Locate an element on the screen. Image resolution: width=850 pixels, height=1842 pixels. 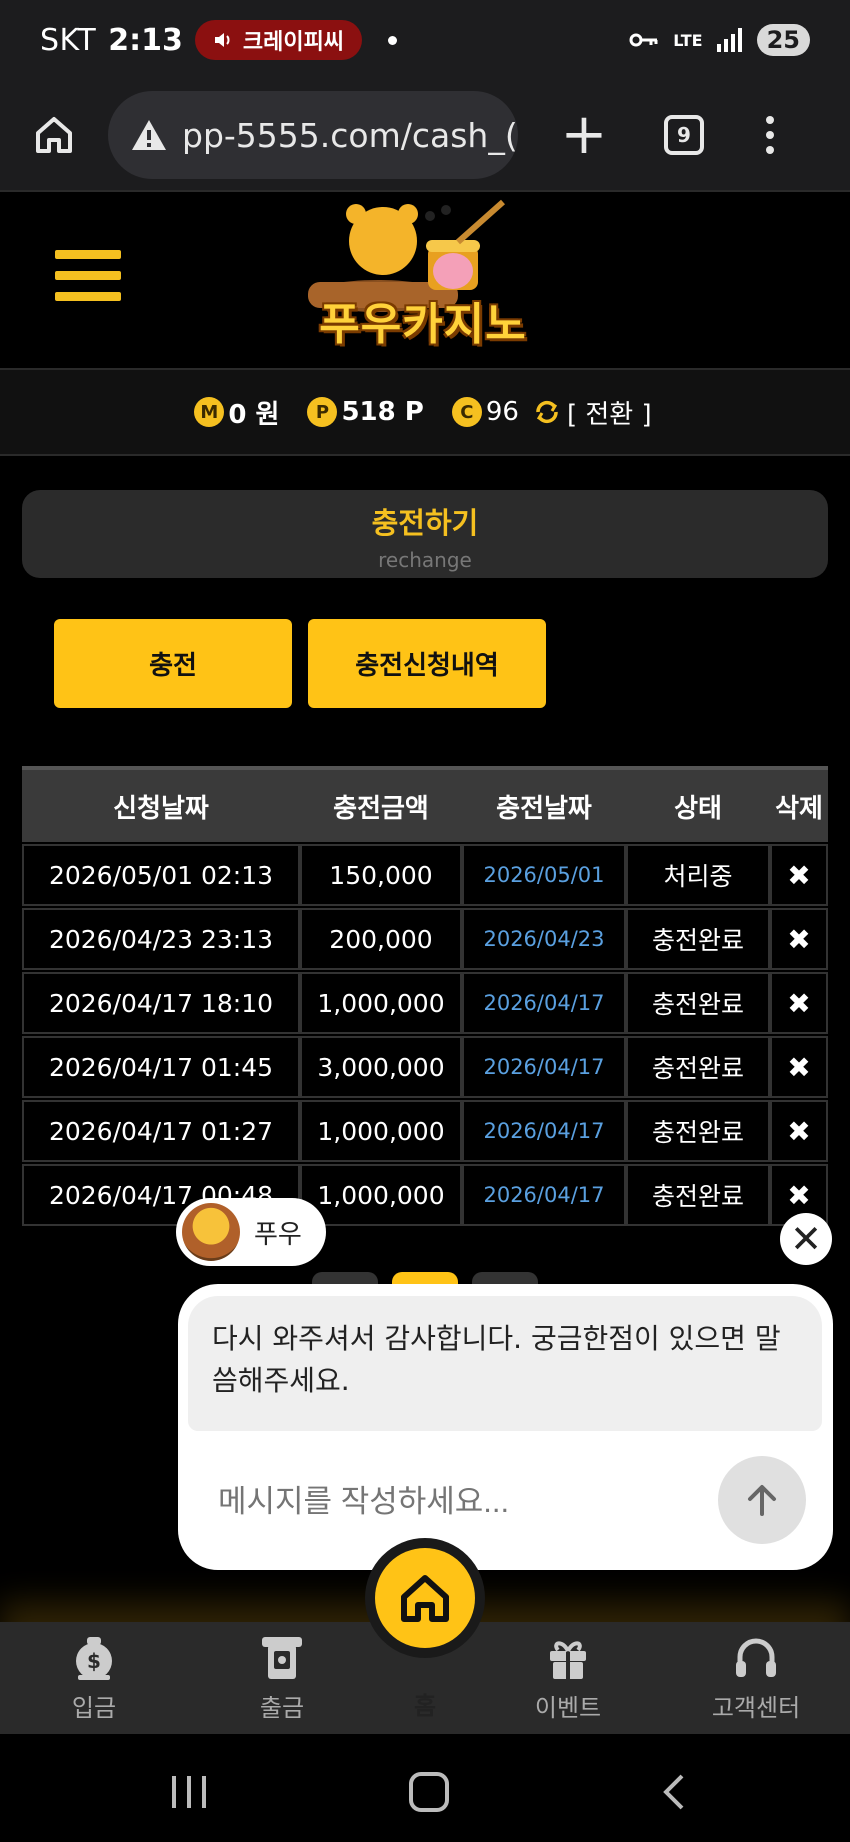
cell-request-date: 2026/05/01 02:13 is located at coordinates (161, 875).